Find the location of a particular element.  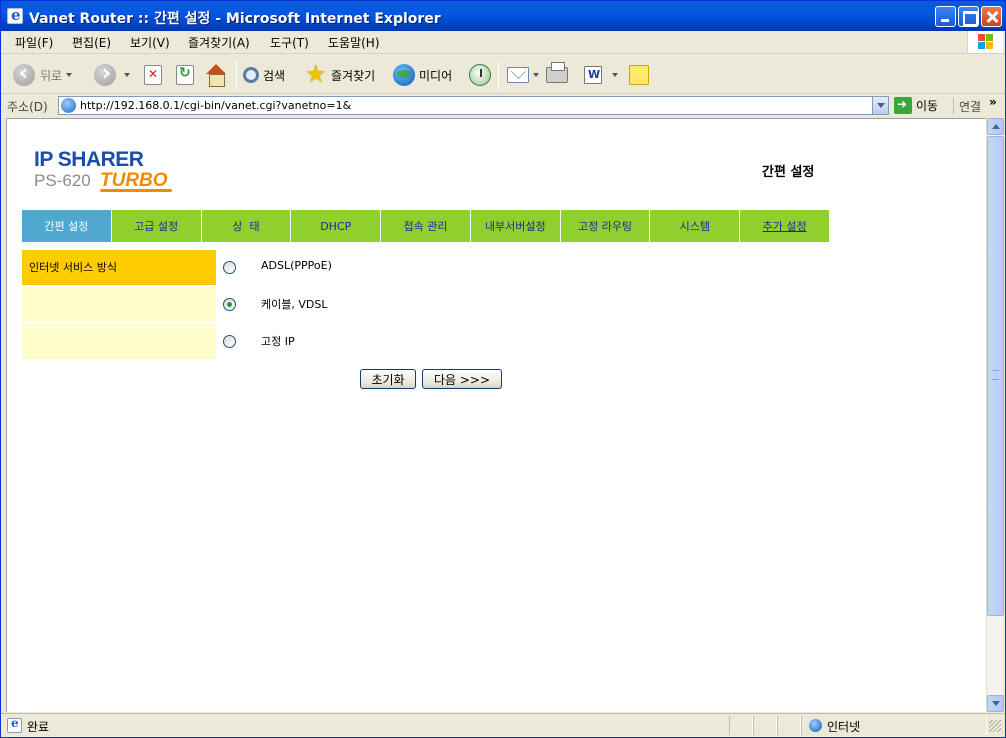

page-status-icon is located at coordinates (14, 724).